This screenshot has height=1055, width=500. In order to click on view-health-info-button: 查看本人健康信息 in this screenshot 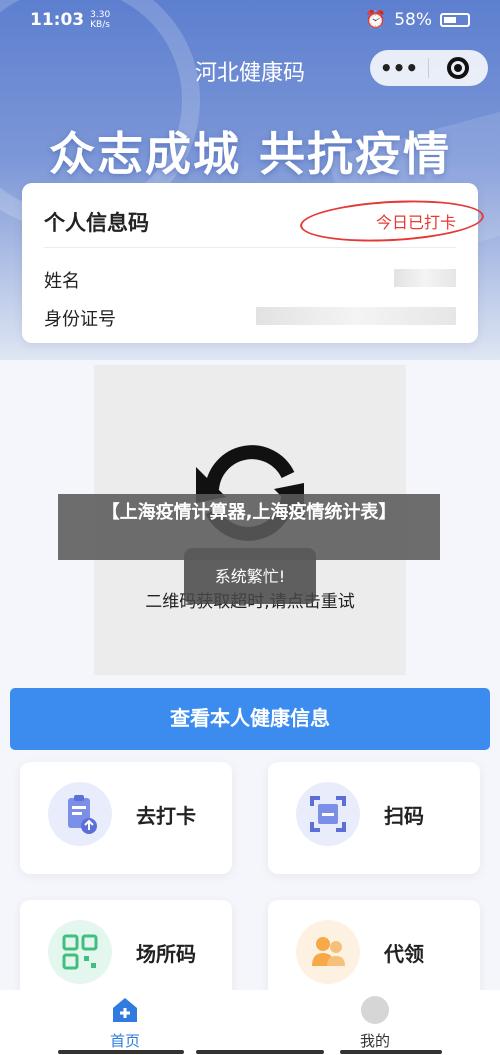, I will do `click(250, 719)`.